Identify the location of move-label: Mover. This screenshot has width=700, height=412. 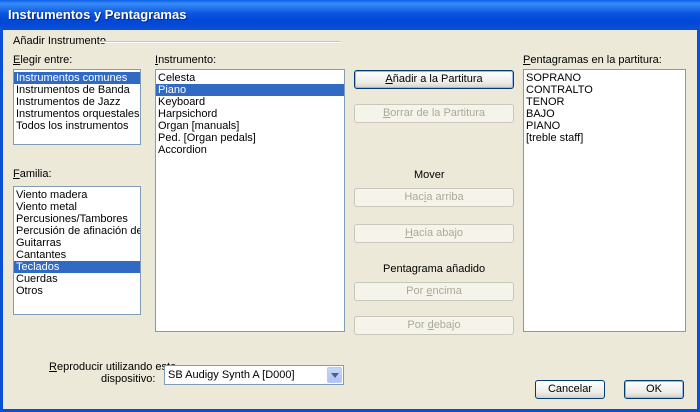
(429, 175).